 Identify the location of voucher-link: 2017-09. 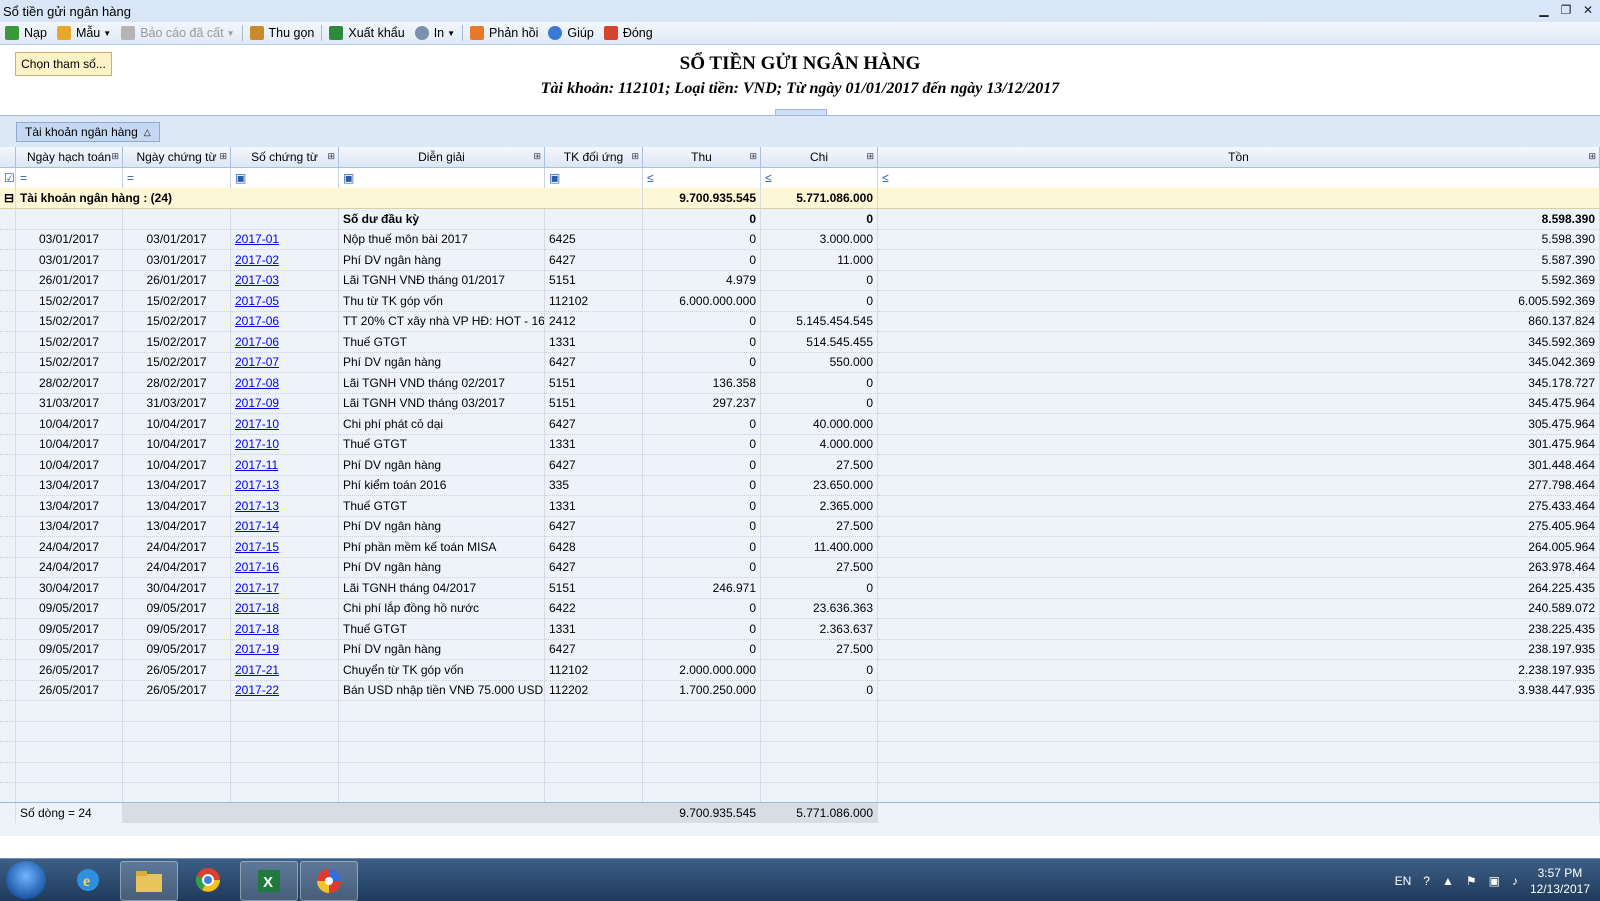
(257, 403).